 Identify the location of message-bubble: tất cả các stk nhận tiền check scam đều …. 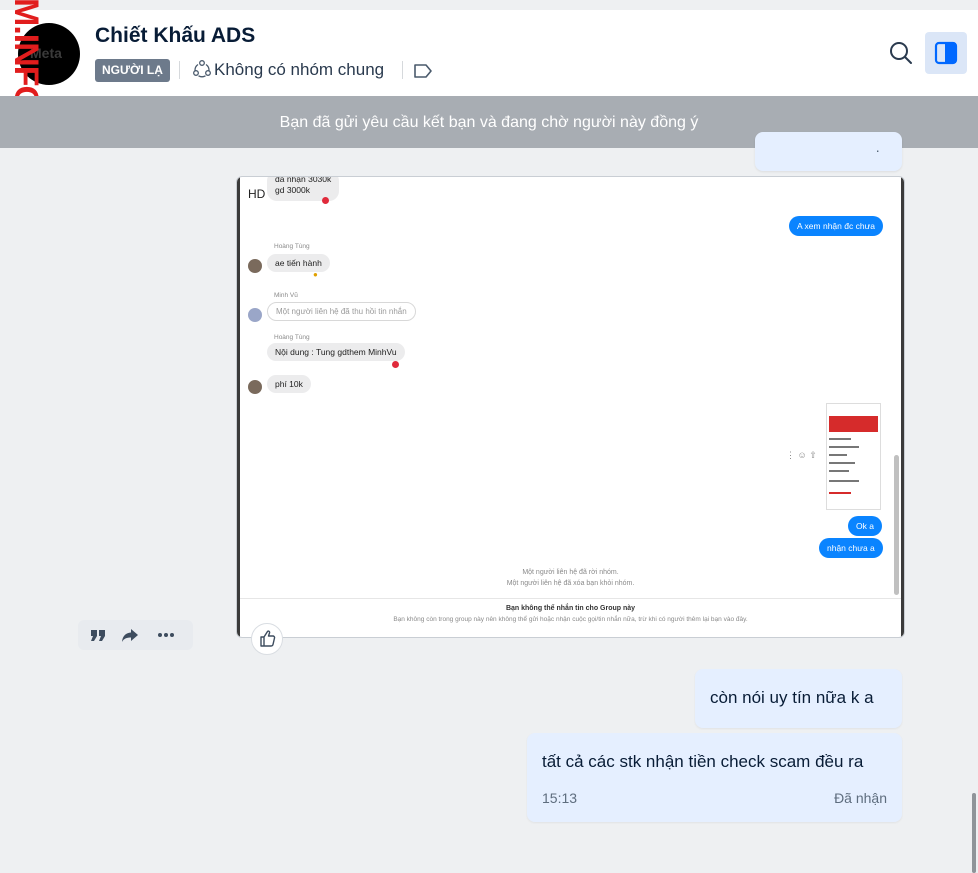
(714, 777).